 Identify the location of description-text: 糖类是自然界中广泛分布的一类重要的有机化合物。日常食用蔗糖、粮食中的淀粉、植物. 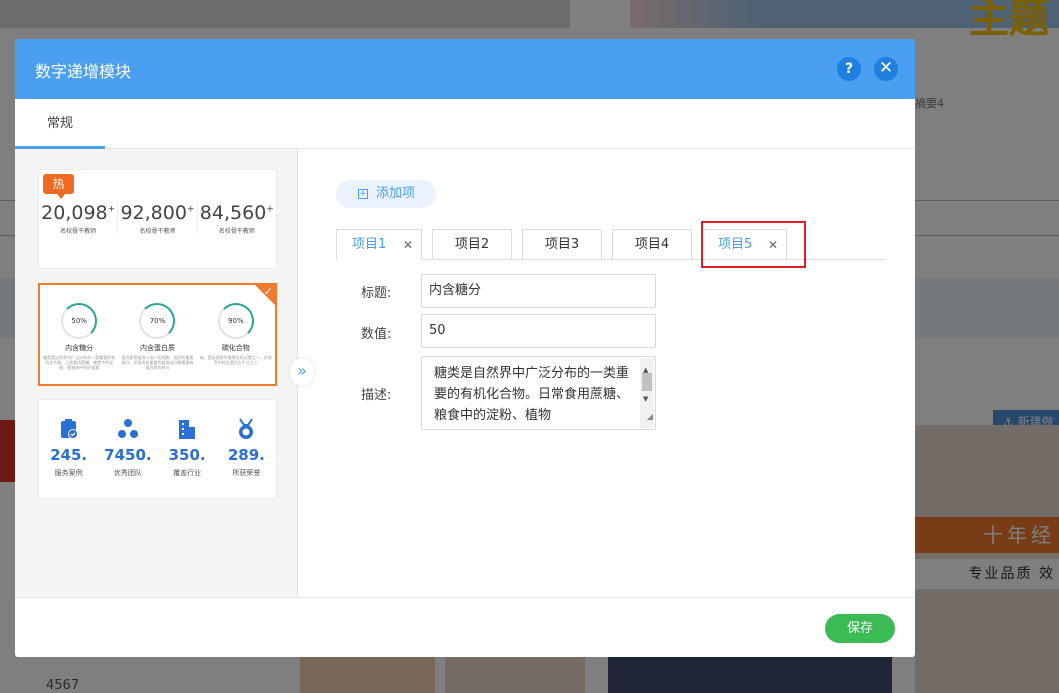
(532, 394).